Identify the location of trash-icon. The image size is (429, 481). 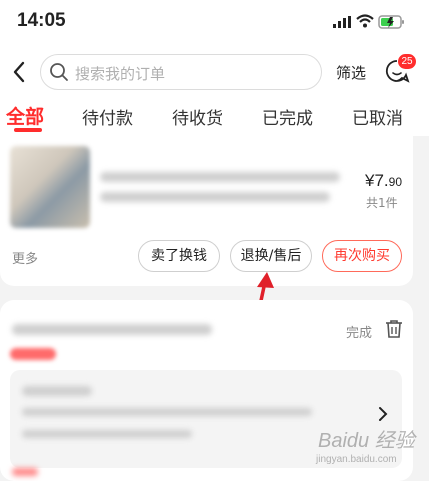
(394, 329).